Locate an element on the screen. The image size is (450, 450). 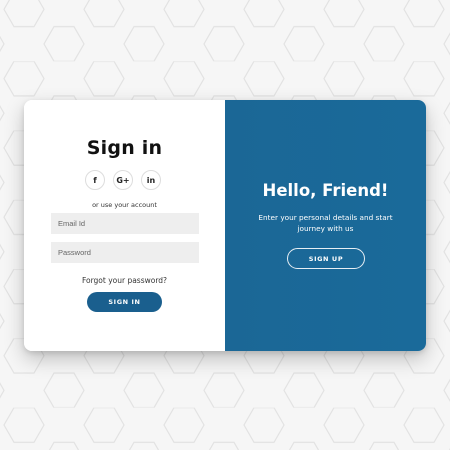
hello-title: Hello, Friend! is located at coordinates (325, 190).